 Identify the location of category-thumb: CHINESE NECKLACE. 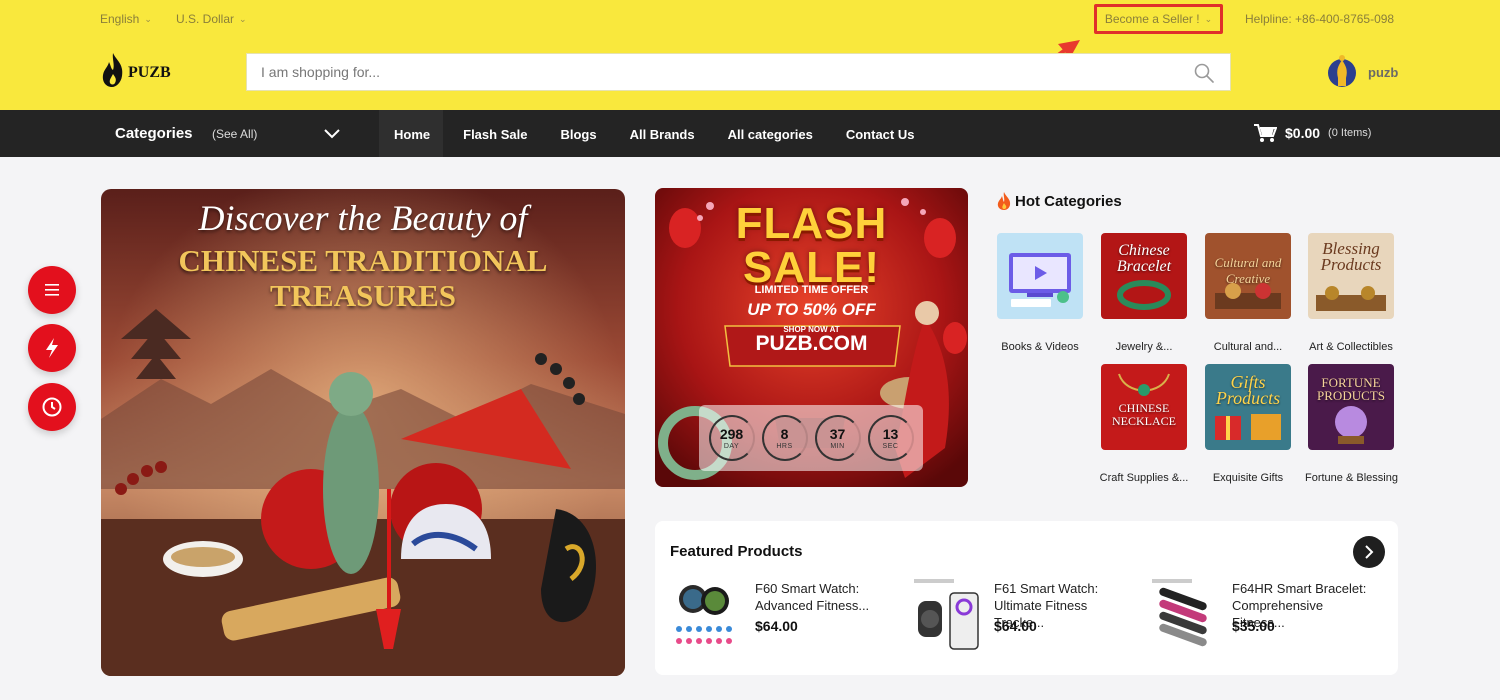
(1144, 407).